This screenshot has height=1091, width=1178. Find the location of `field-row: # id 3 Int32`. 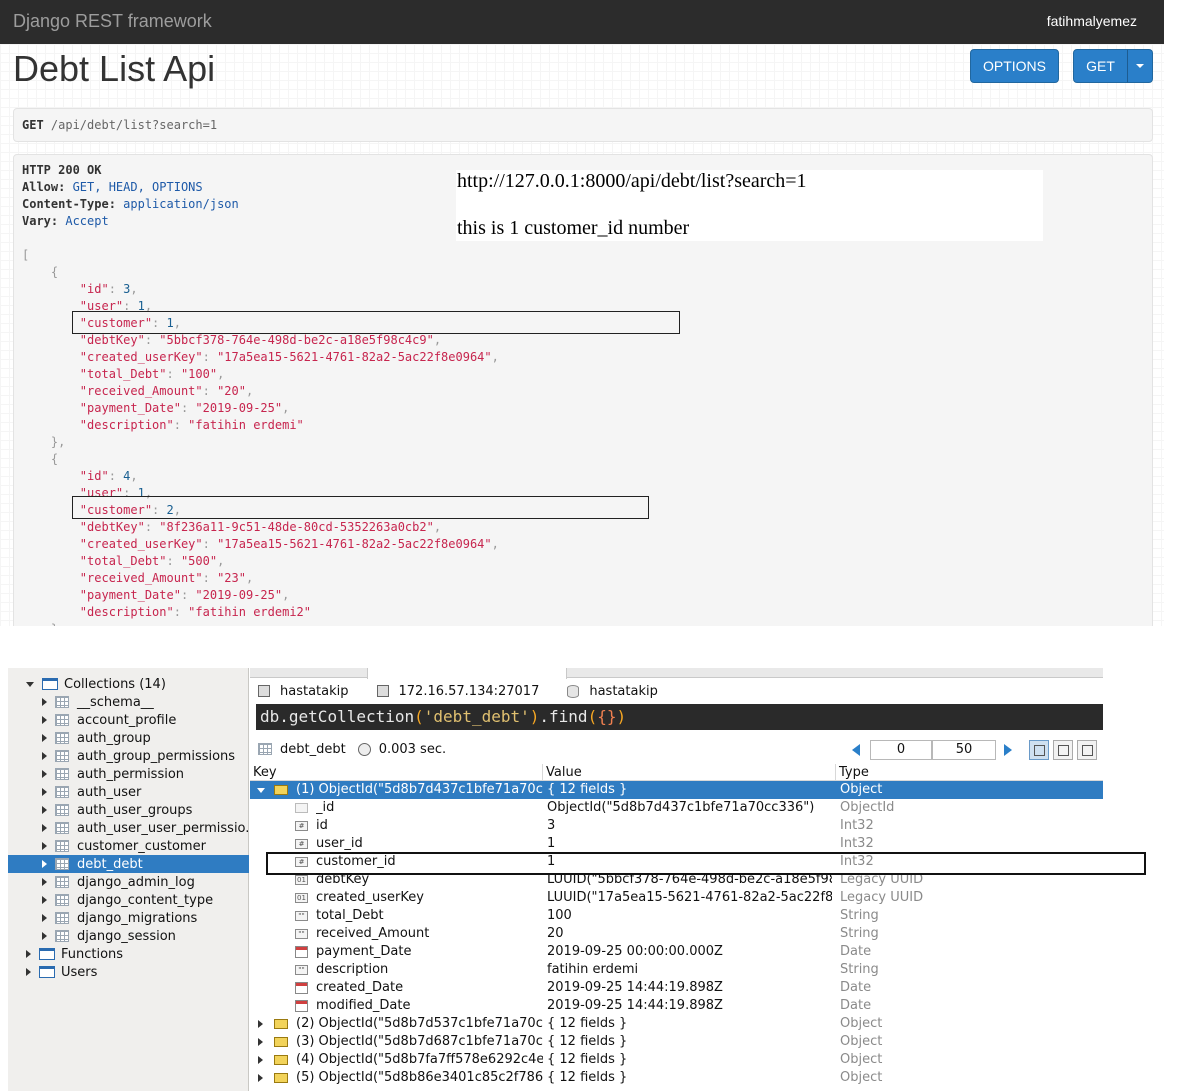

field-row: # id 3 Int32 is located at coordinates (676, 826).